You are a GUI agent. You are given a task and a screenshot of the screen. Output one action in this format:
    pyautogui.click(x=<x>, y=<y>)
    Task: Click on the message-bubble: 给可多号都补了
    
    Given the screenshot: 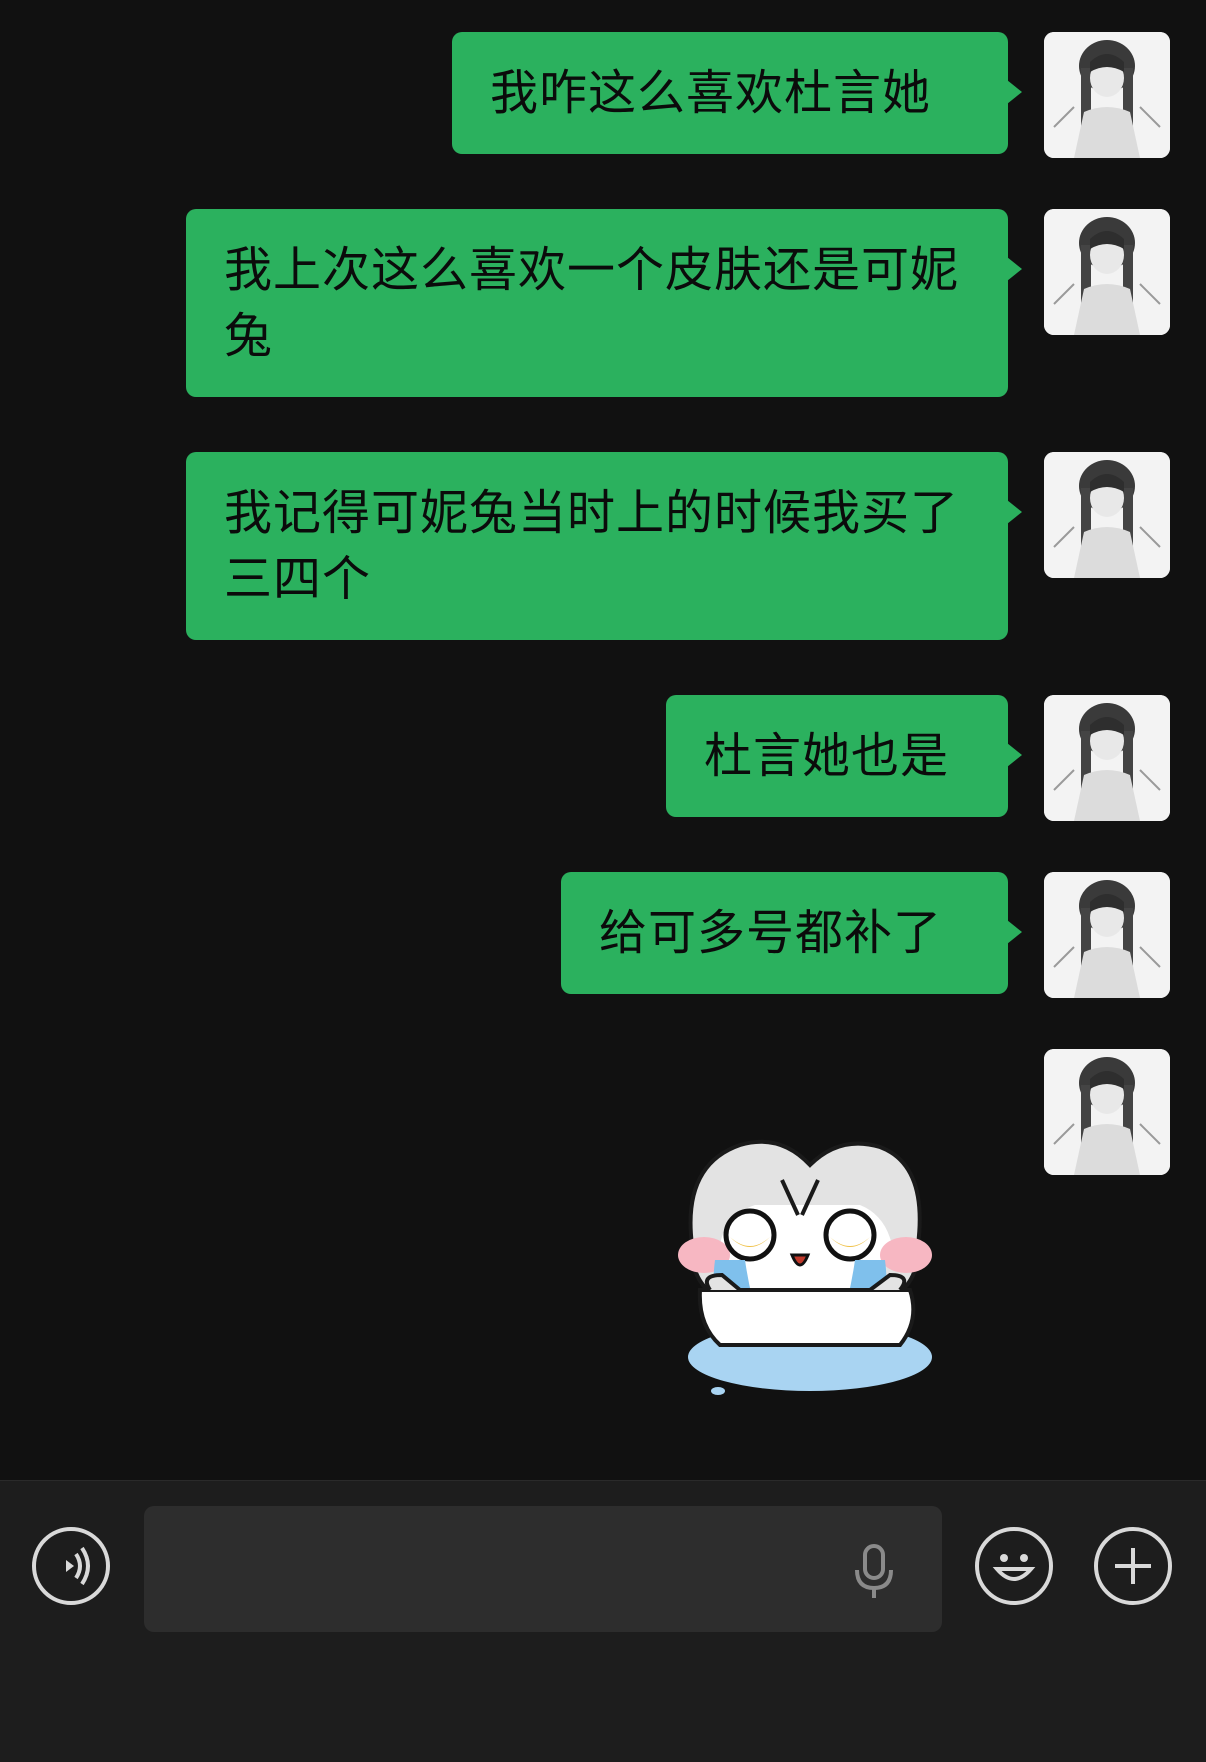 What is the action you would take?
    pyautogui.click(x=791, y=933)
    